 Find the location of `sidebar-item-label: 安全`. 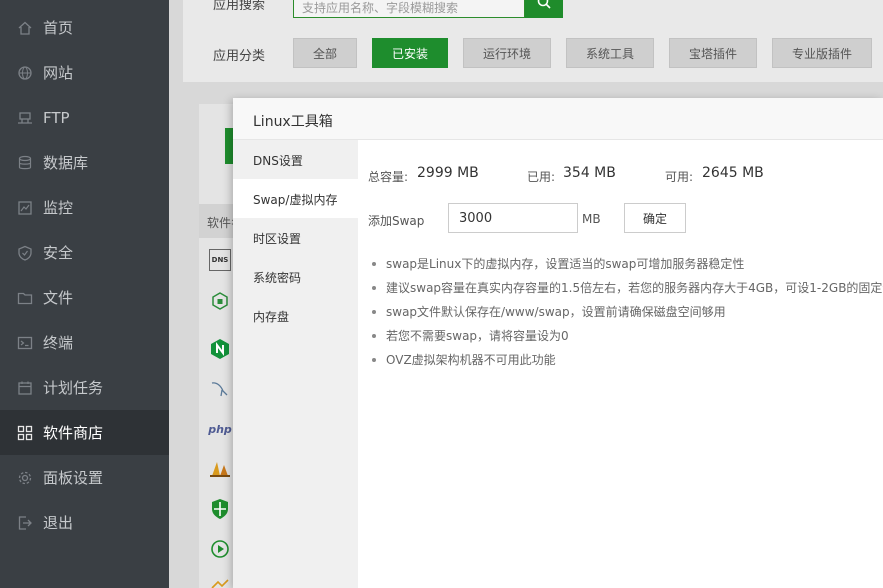

sidebar-item-label: 安全 is located at coordinates (58, 253).